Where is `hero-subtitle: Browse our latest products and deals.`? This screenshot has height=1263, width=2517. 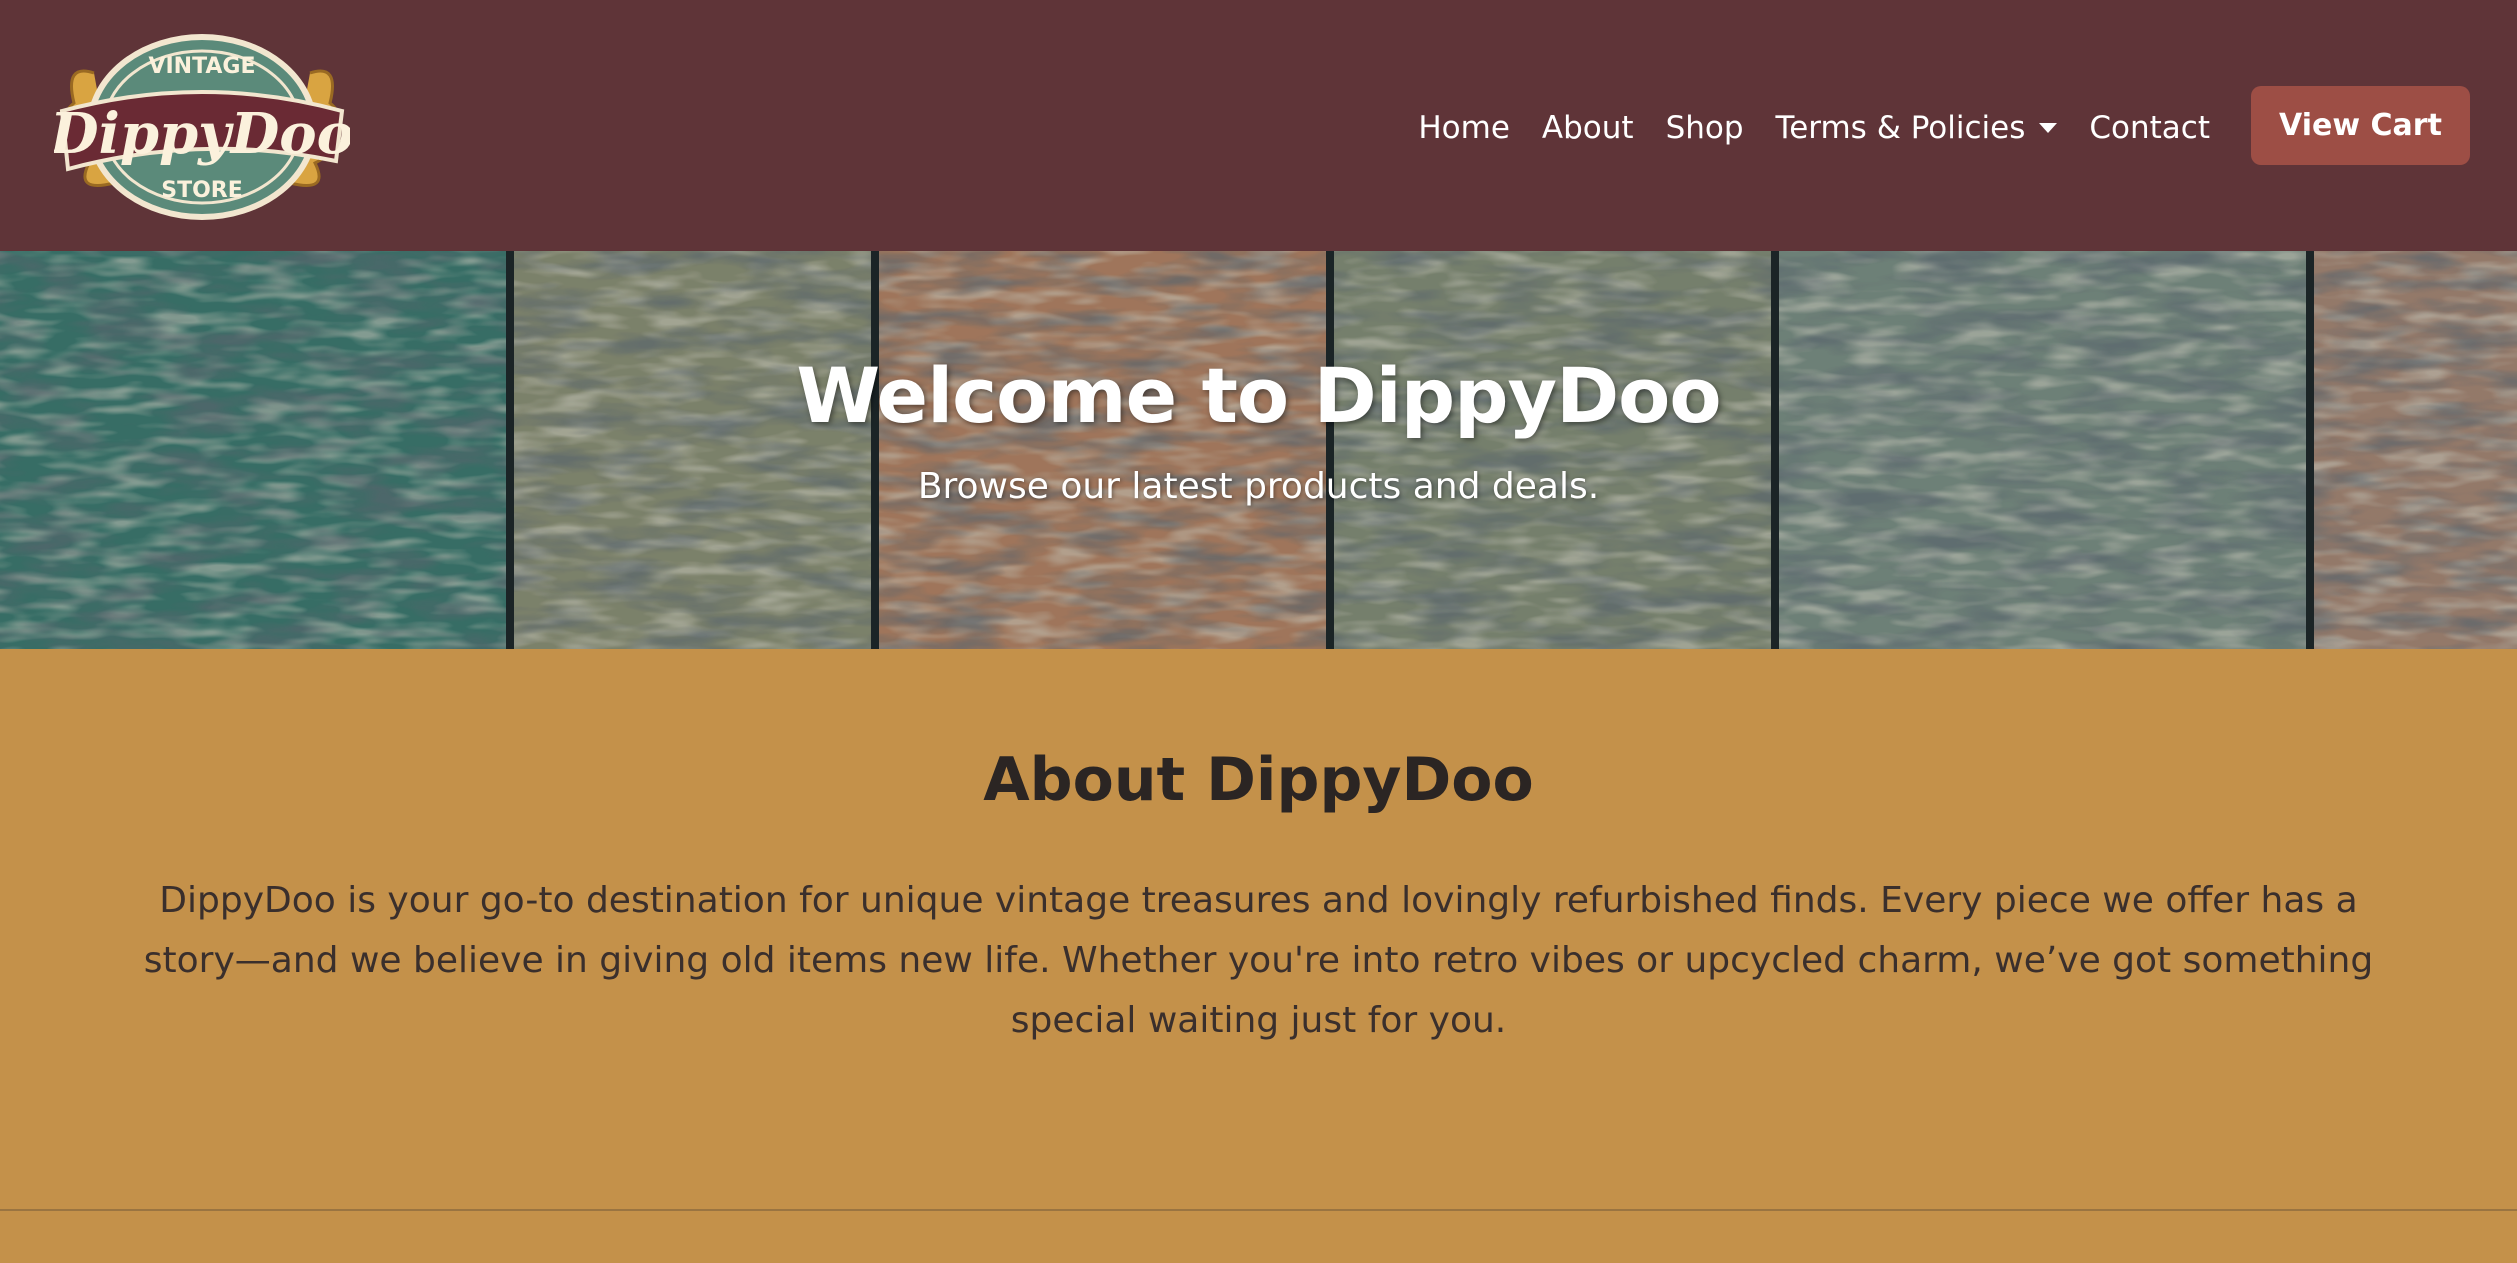 hero-subtitle: Browse our latest products and deals. is located at coordinates (1258, 486).